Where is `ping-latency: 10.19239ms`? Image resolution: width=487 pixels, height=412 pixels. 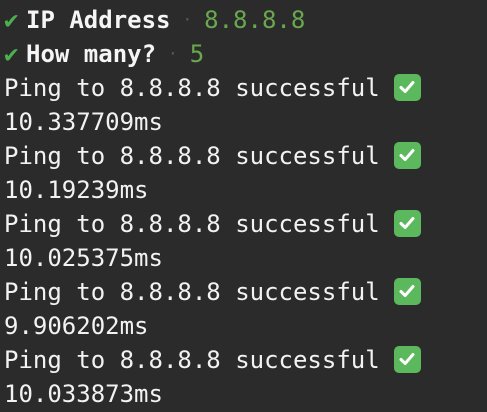 ping-latency: 10.19239ms is located at coordinates (76, 190).